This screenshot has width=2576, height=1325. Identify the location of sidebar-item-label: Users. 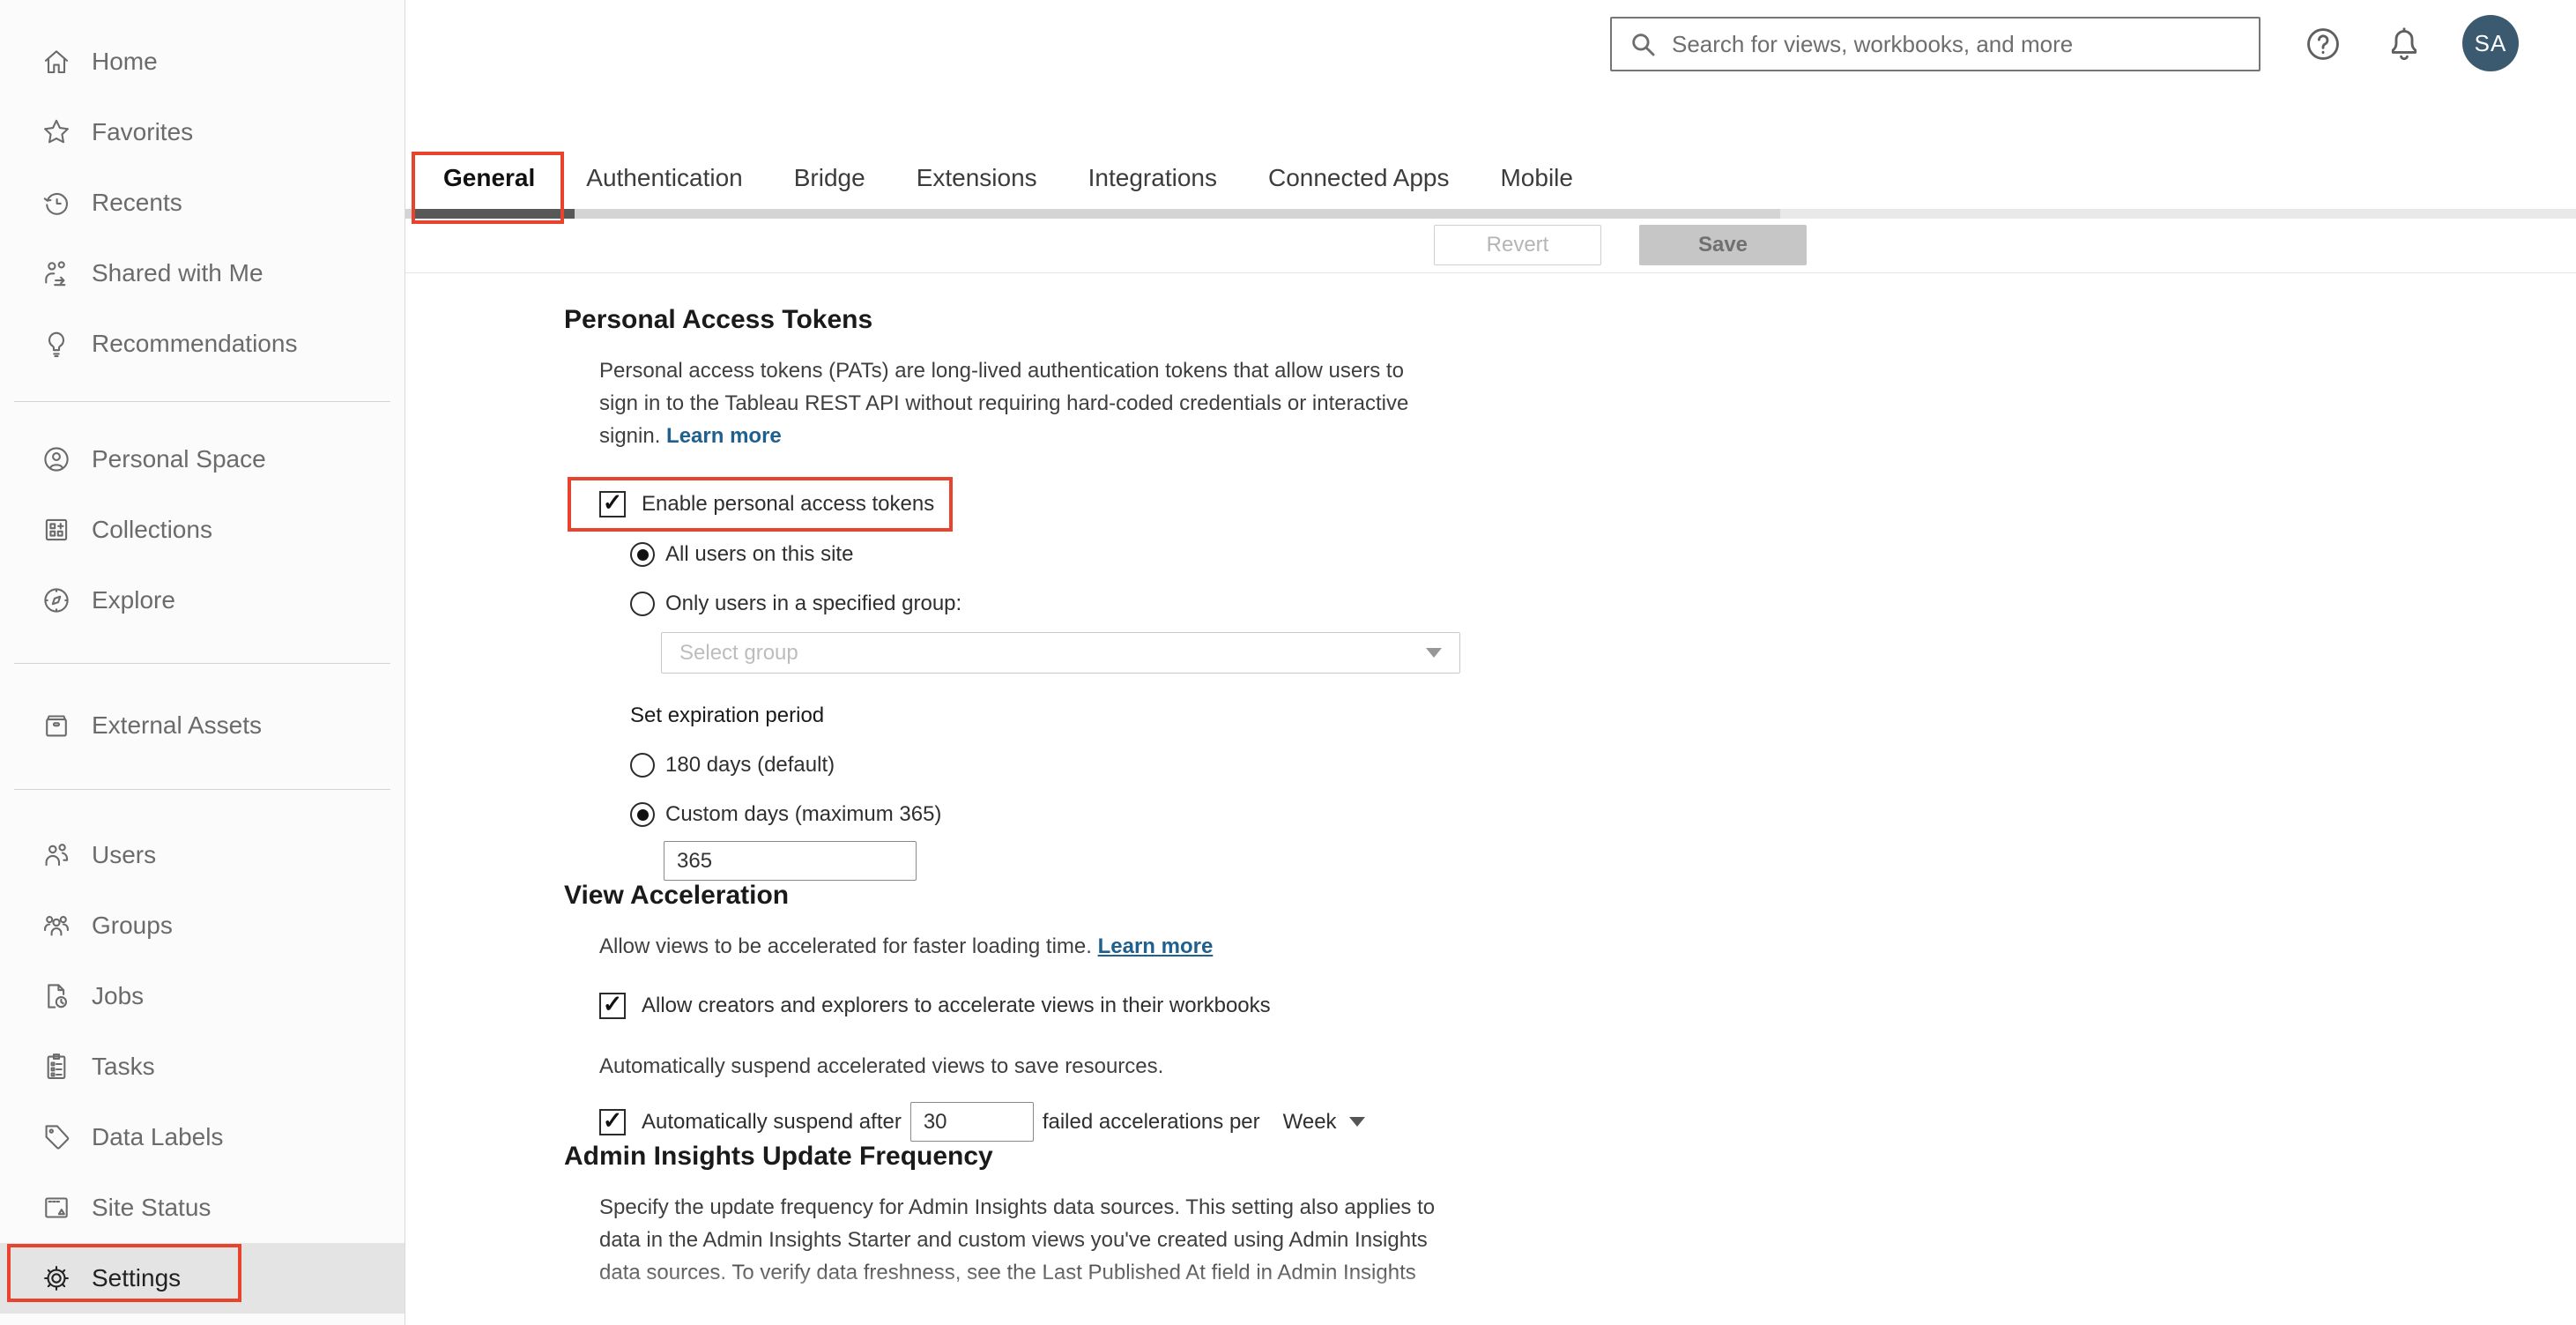
(124, 854).